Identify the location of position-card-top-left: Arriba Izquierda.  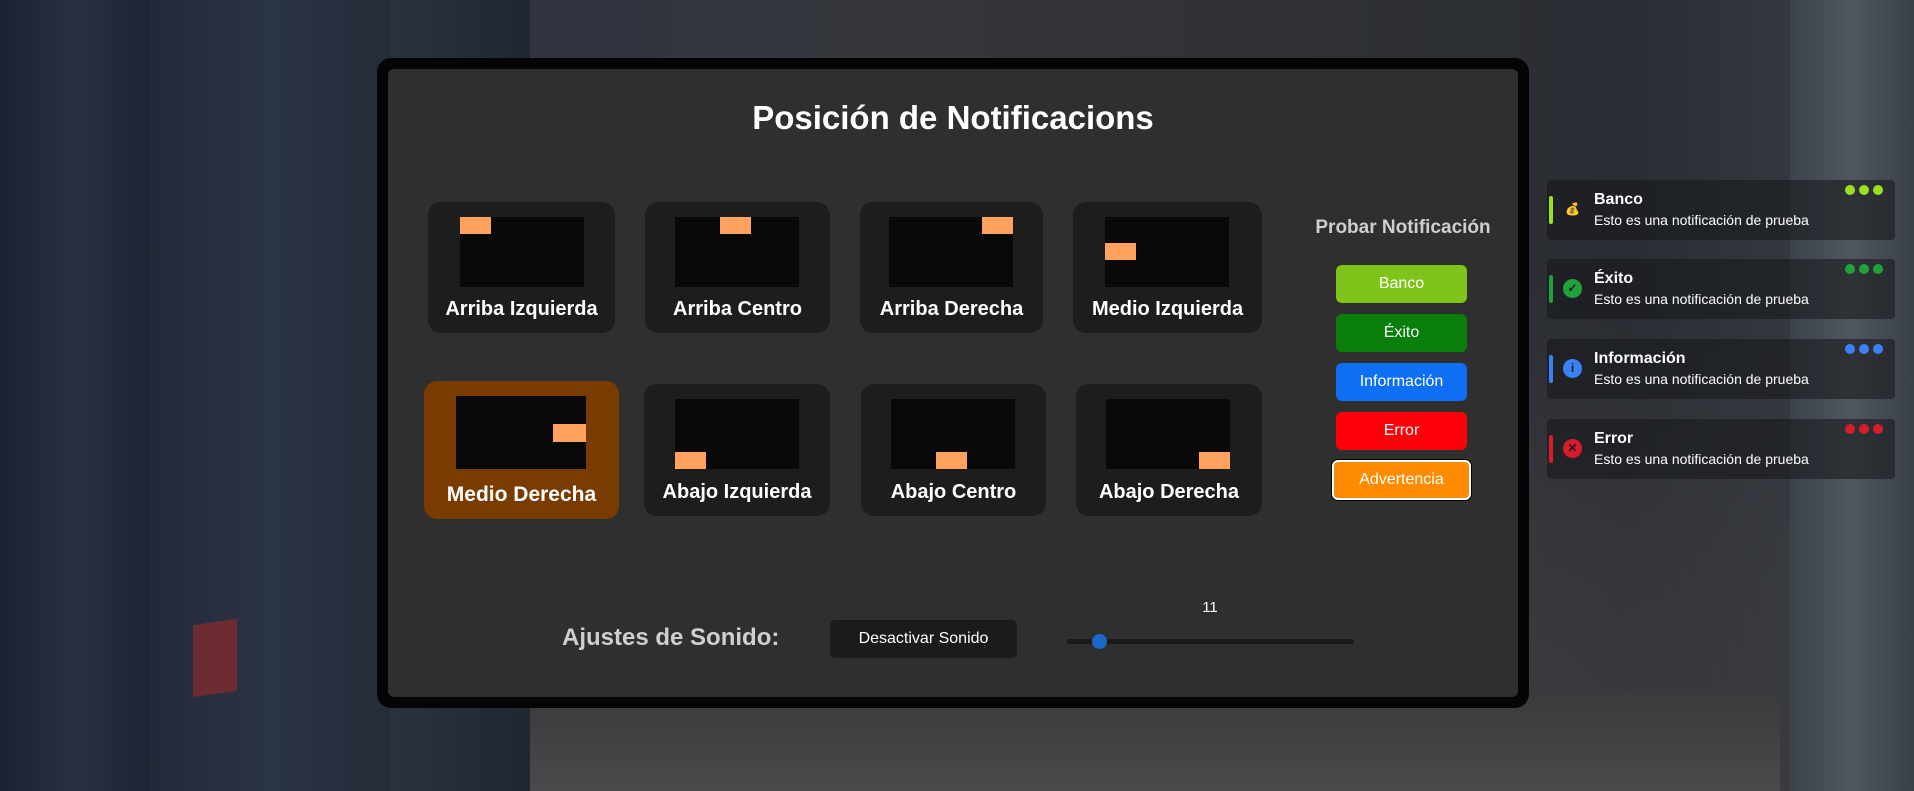
(521, 267).